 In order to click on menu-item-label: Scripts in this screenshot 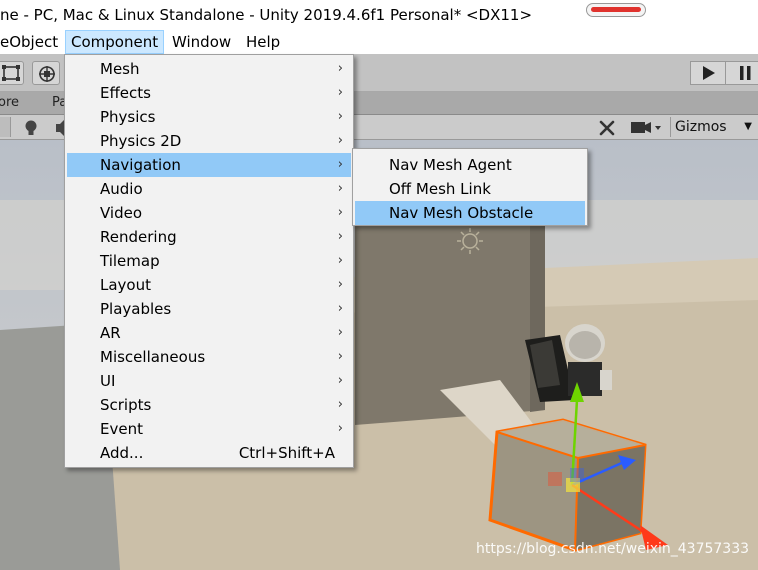, I will do `click(126, 405)`.